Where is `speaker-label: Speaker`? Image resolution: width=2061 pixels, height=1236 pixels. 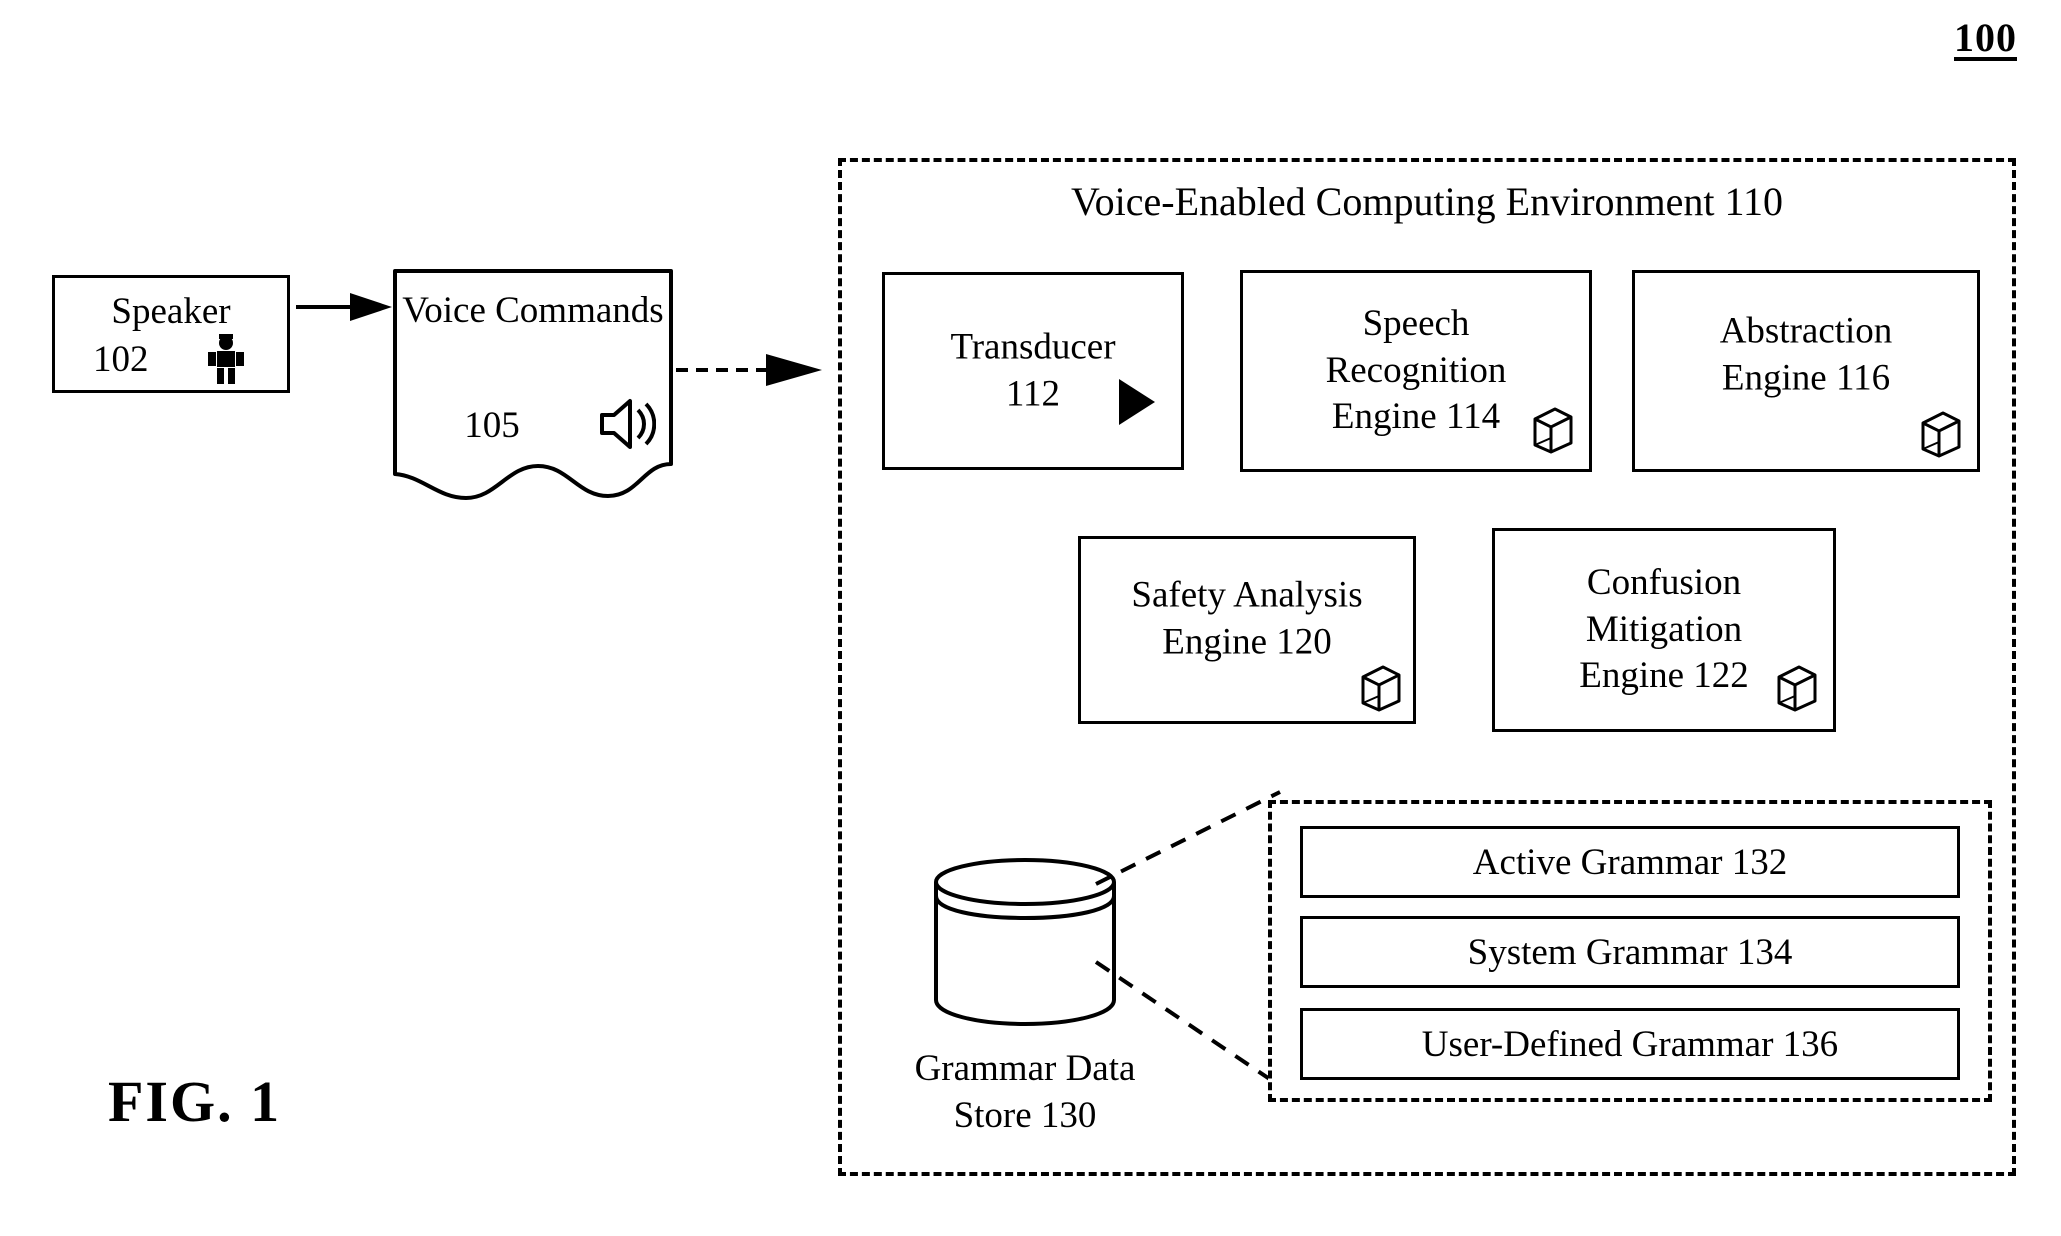
speaker-label: Speaker is located at coordinates (171, 311).